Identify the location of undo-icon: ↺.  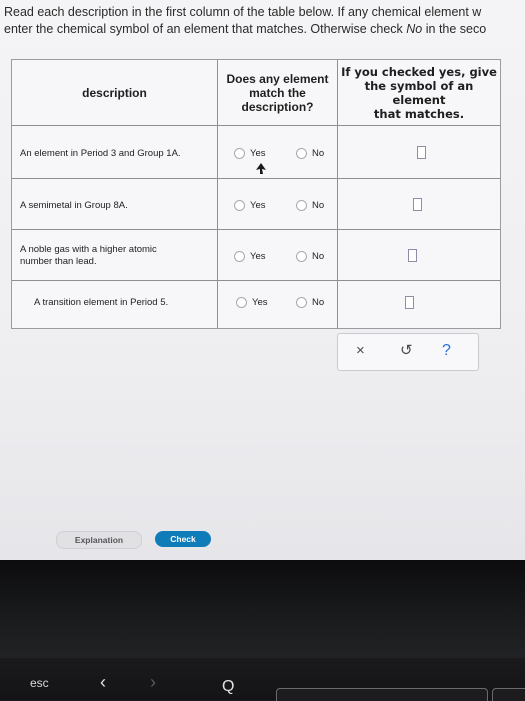
(406, 351).